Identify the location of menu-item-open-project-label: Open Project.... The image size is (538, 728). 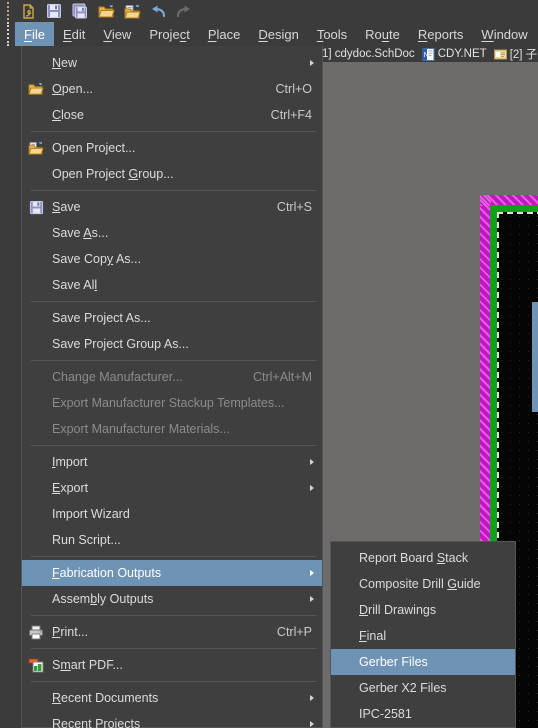
(94, 148).